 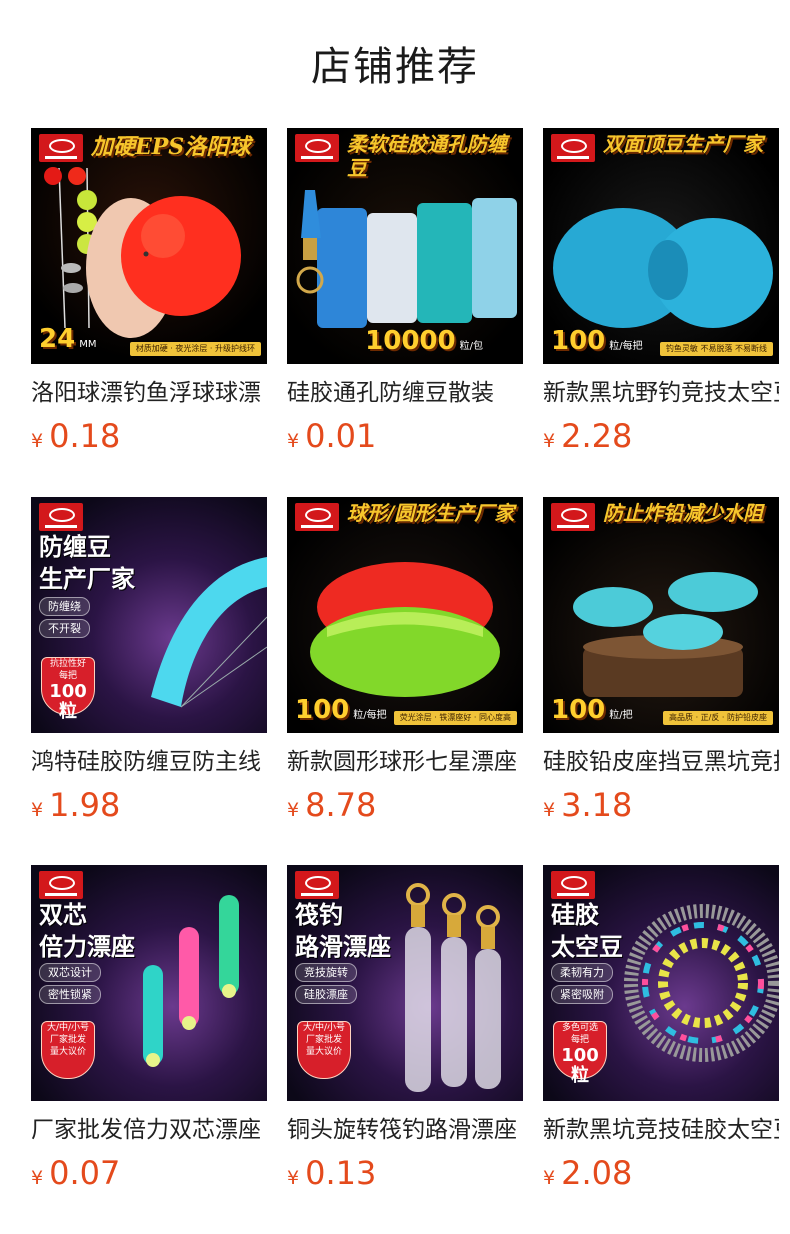 I want to click on price-value: 8.78, so click(x=341, y=805).